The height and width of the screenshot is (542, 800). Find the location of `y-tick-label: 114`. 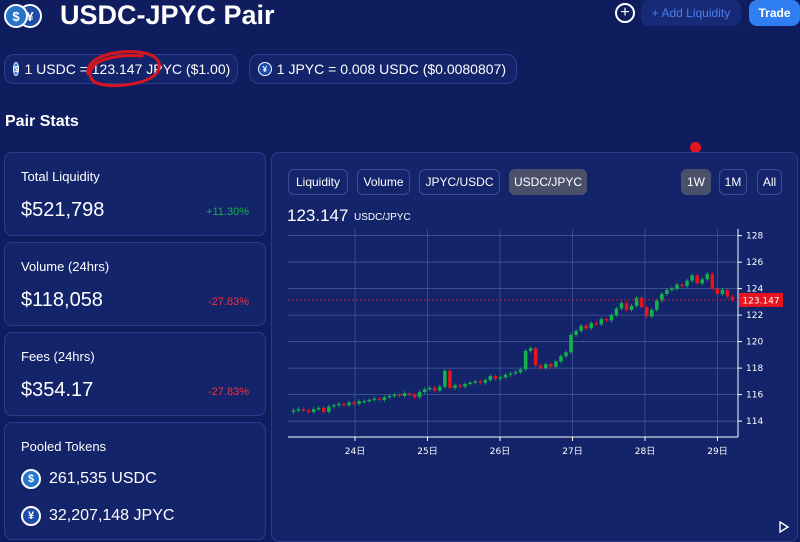

y-tick-label: 114 is located at coordinates (754, 422).